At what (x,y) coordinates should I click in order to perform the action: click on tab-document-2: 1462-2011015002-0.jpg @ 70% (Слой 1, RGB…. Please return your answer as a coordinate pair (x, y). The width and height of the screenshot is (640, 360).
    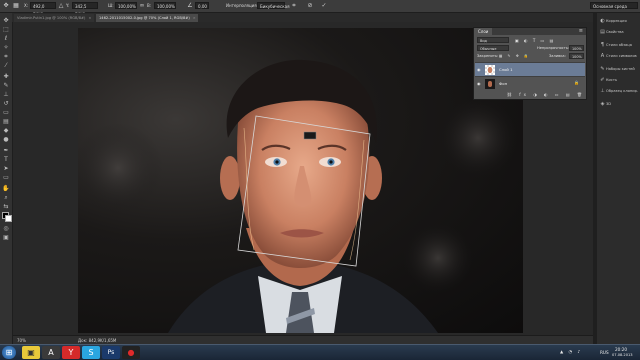
    Looking at the image, I should click on (147, 18).